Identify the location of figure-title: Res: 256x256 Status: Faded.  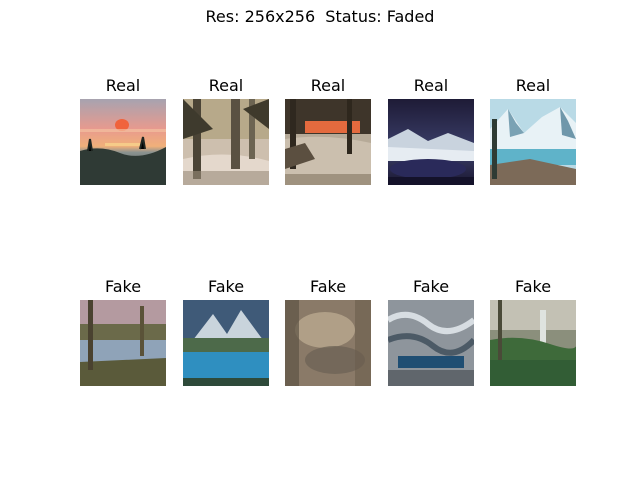
(320, 16).